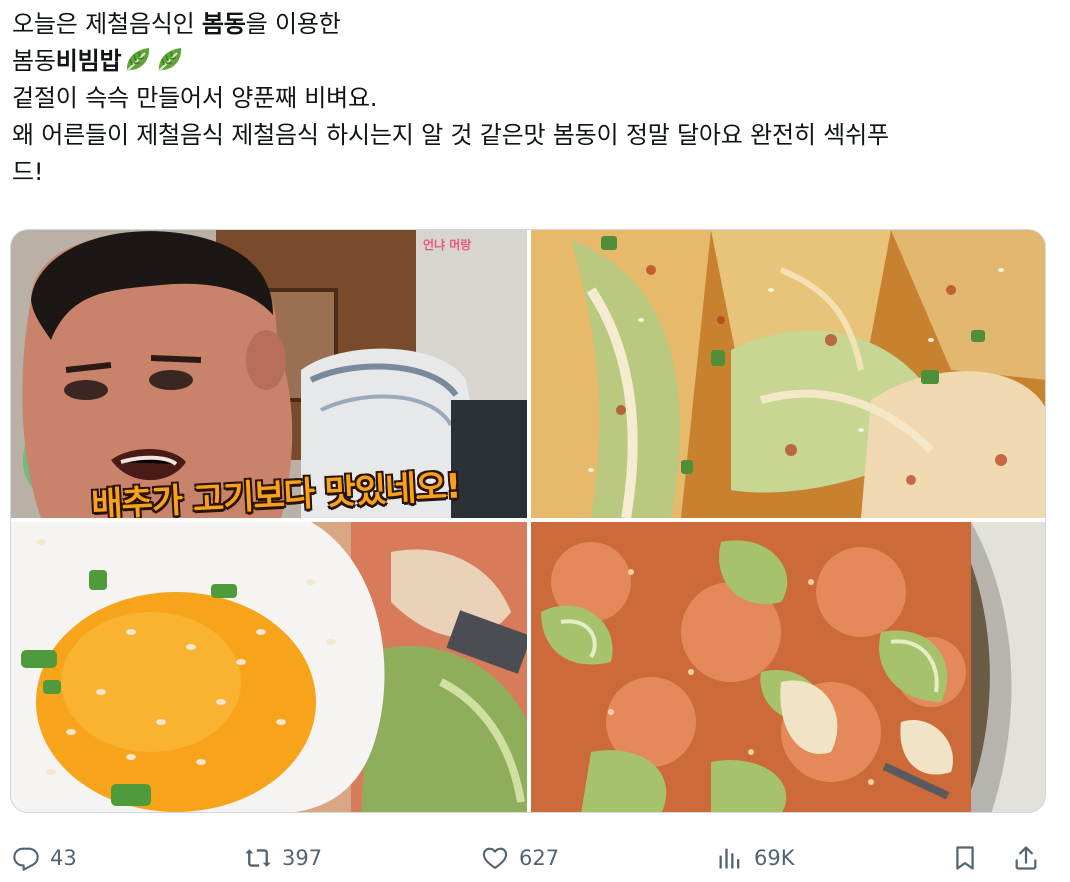 The height and width of the screenshot is (882, 1070). What do you see at coordinates (532, 24) in the screenshot?
I see `tweet-line-1: 오늘은 제철음식인 봄동을 이용한` at bounding box center [532, 24].